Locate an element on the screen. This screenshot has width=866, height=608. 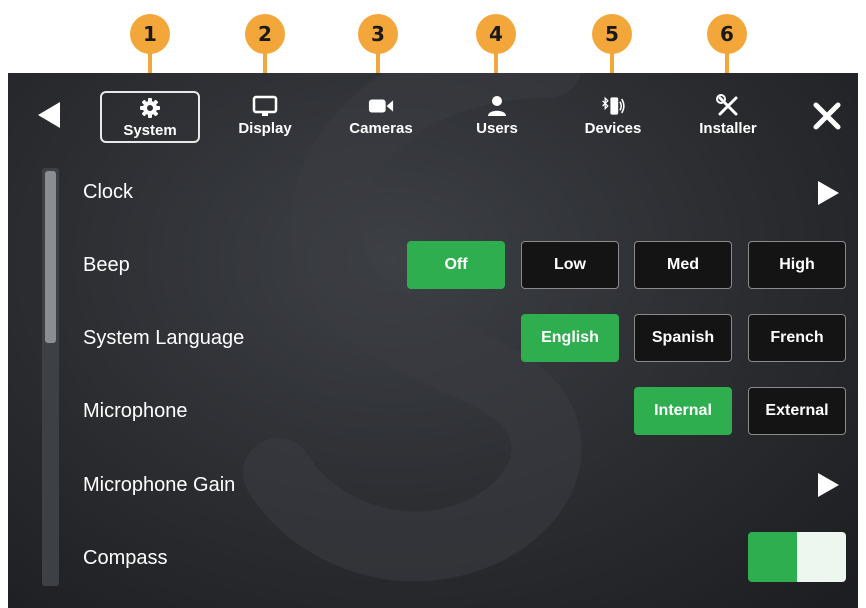
beep-label: Beep is located at coordinates (106, 265).